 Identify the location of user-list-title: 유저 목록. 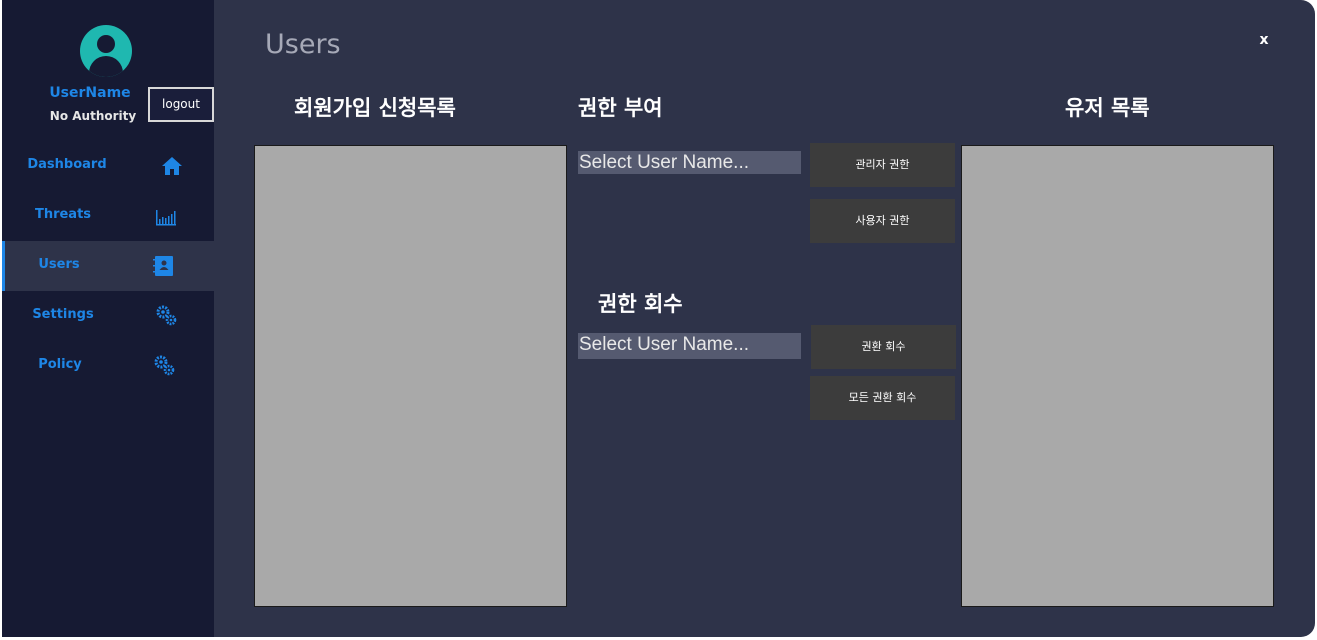
(1107, 108).